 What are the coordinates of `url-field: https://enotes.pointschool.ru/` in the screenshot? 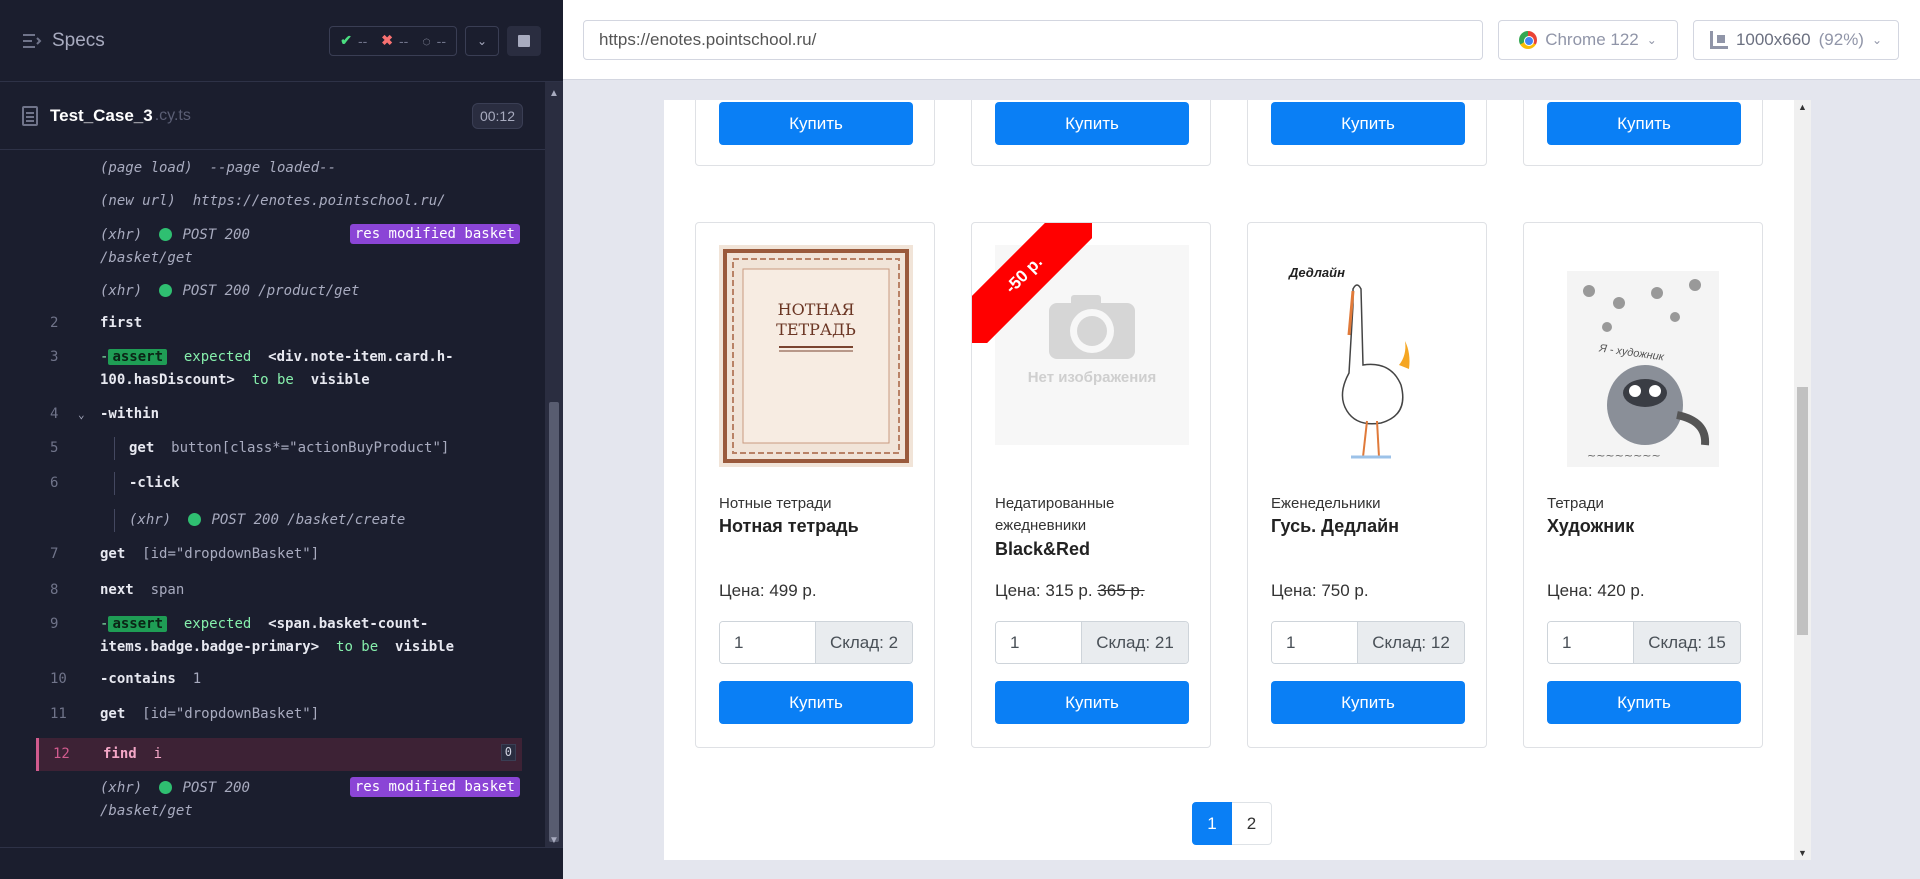 It's located at (1033, 39).